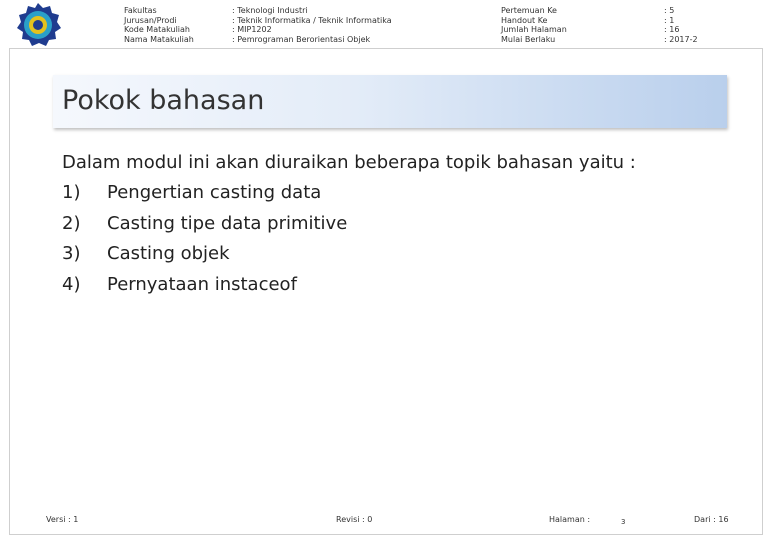 Image resolution: width=780 pixels, height=540 pixels. Describe the element at coordinates (349, 285) in the screenshot. I see `list-item: 4) Pernyataan instaceof` at that location.